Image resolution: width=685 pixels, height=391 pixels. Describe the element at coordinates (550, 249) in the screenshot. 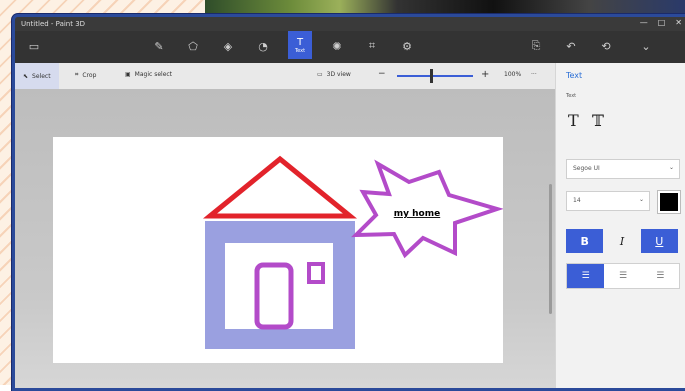

I see `vertical-scrollbar` at that location.